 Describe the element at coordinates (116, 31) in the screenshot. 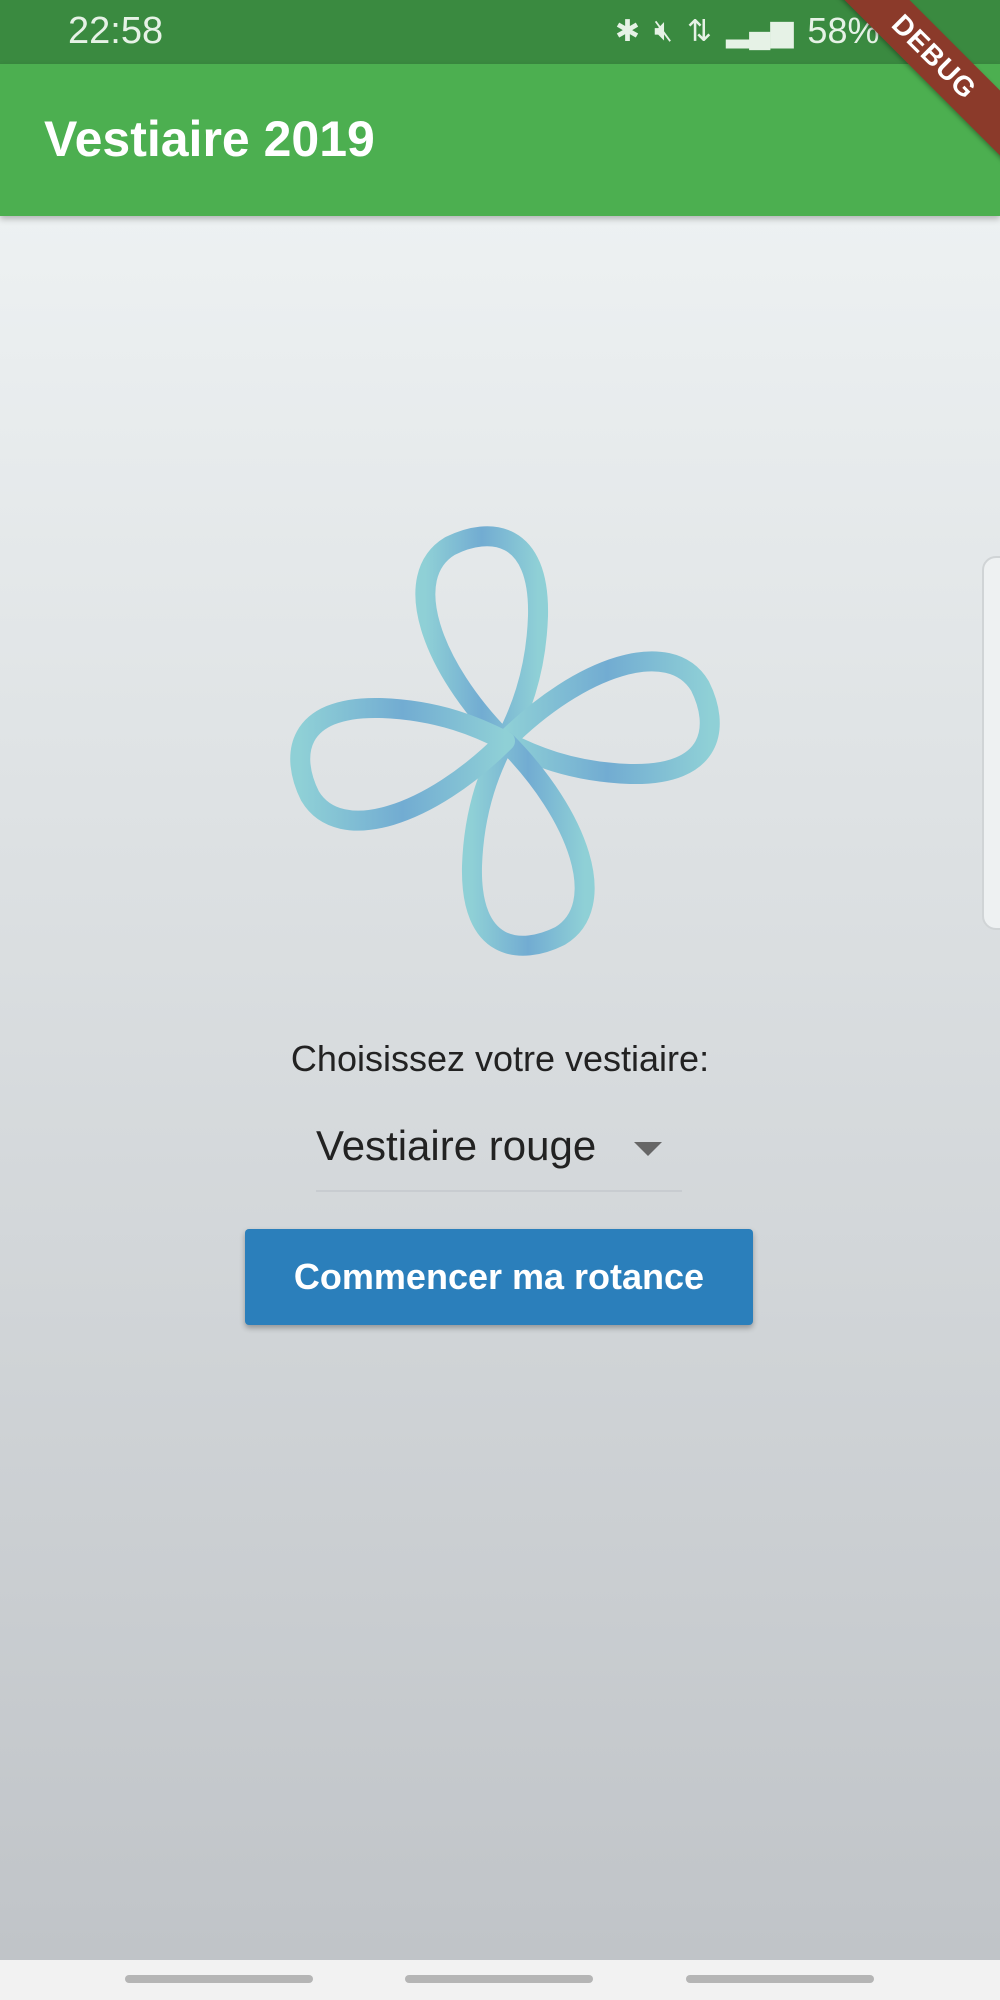

I see `status-time: 22:58` at that location.